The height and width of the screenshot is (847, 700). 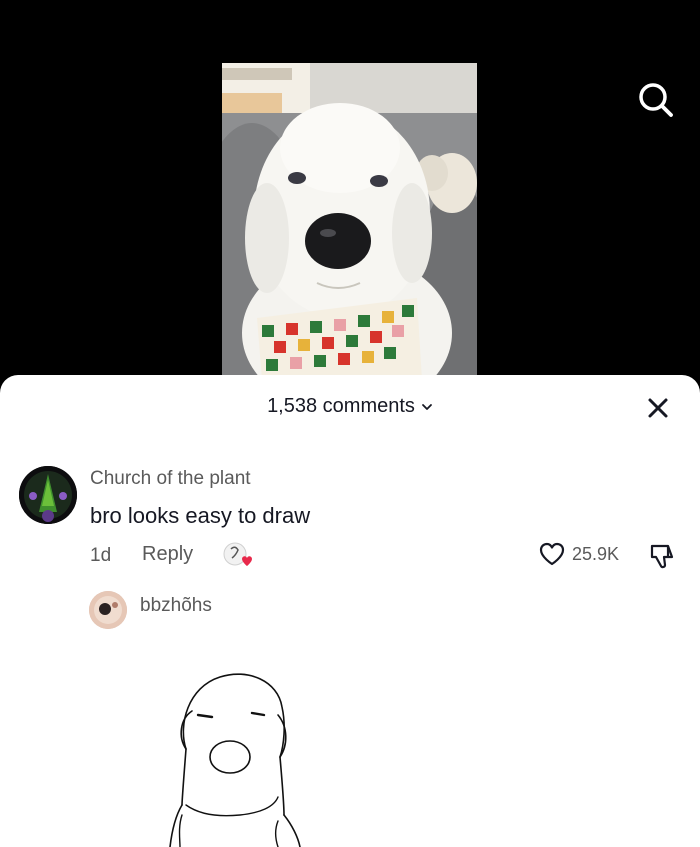 I want to click on dislike-button, so click(x=663, y=556).